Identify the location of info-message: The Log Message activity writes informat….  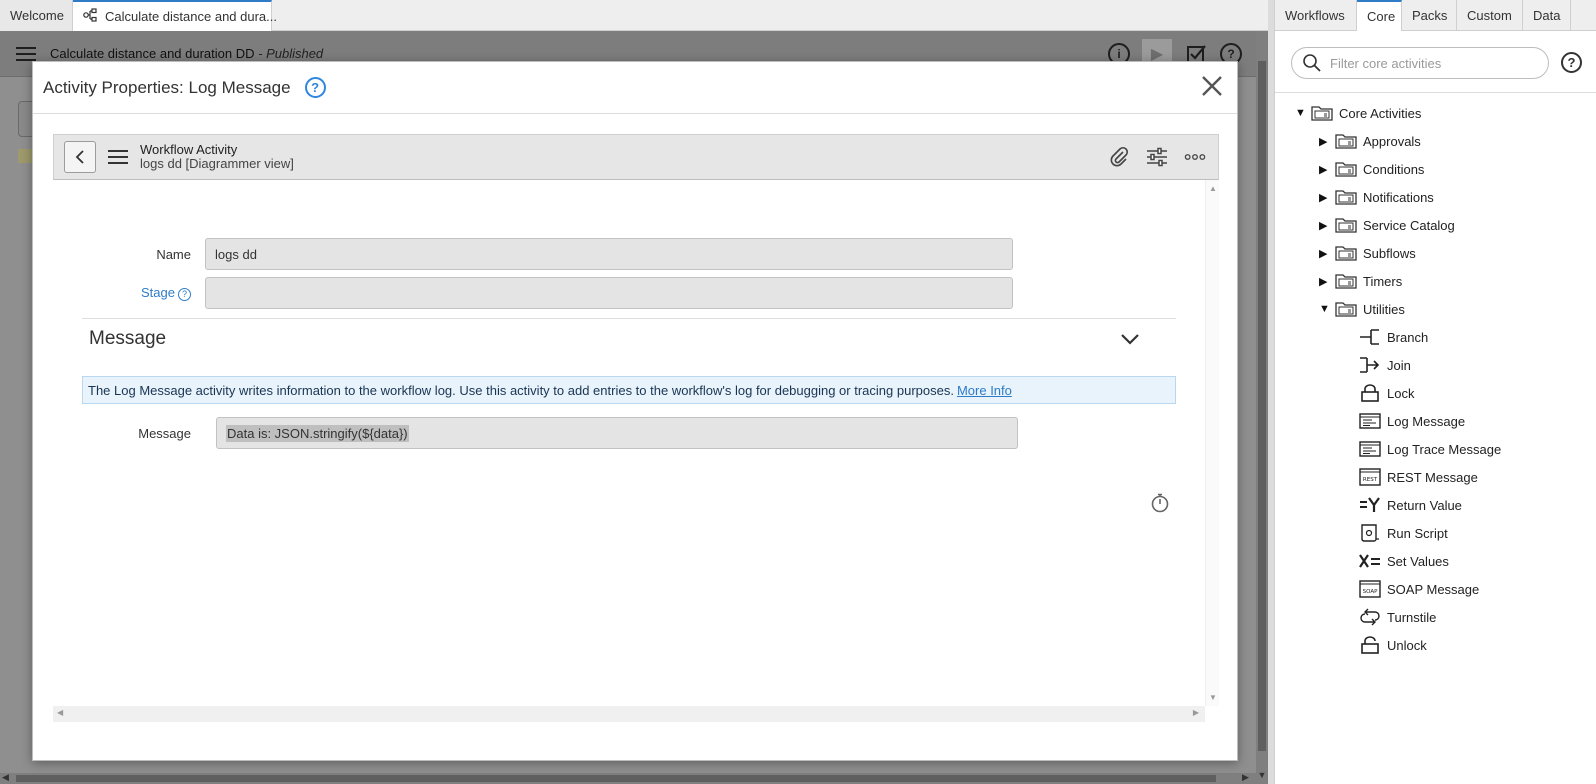
(629, 390).